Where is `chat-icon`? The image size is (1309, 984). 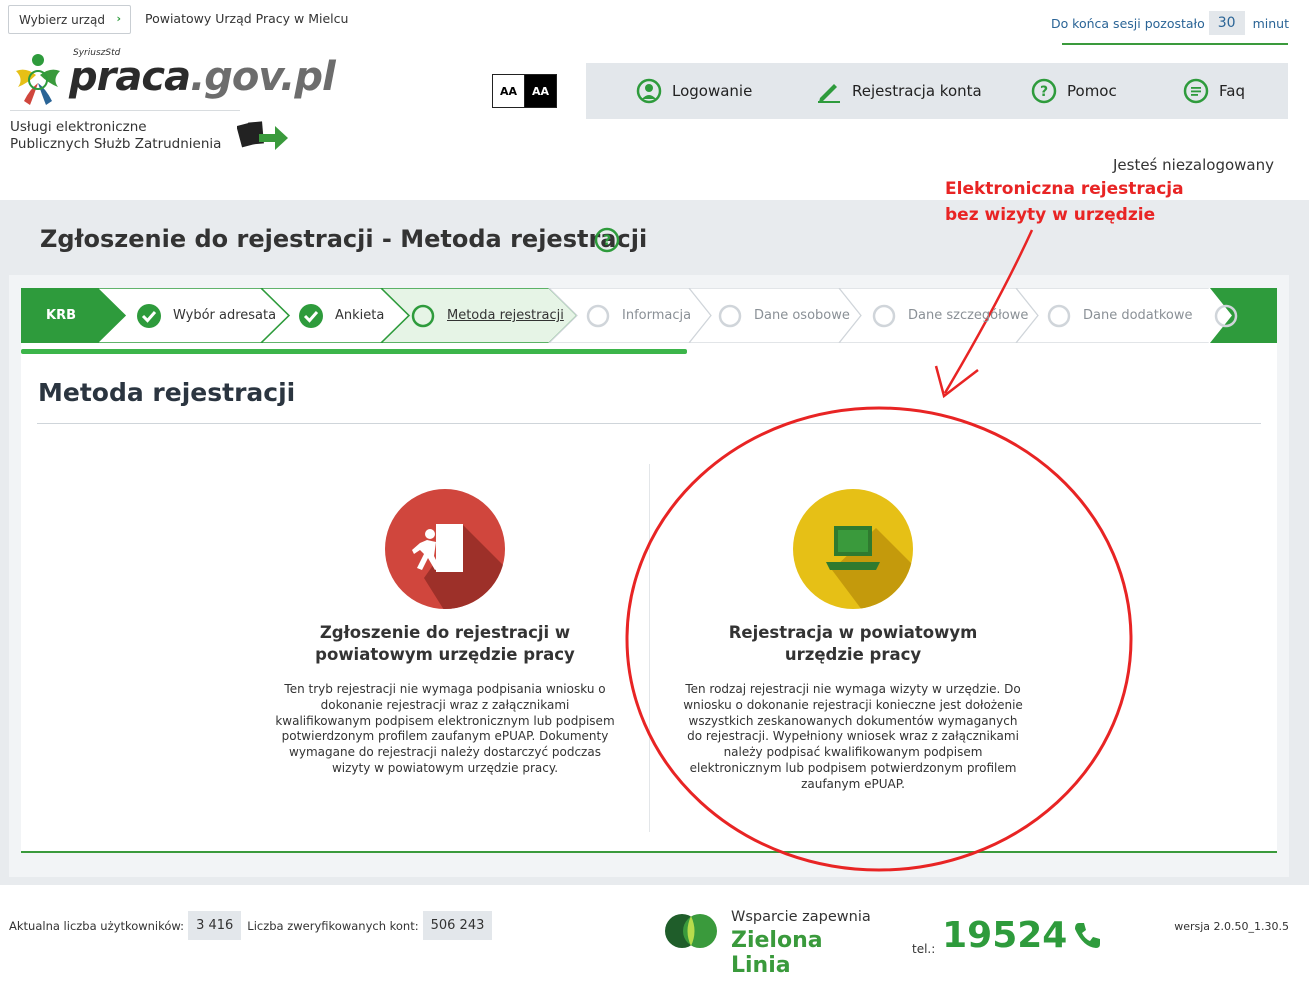 chat-icon is located at coordinates (1196, 91).